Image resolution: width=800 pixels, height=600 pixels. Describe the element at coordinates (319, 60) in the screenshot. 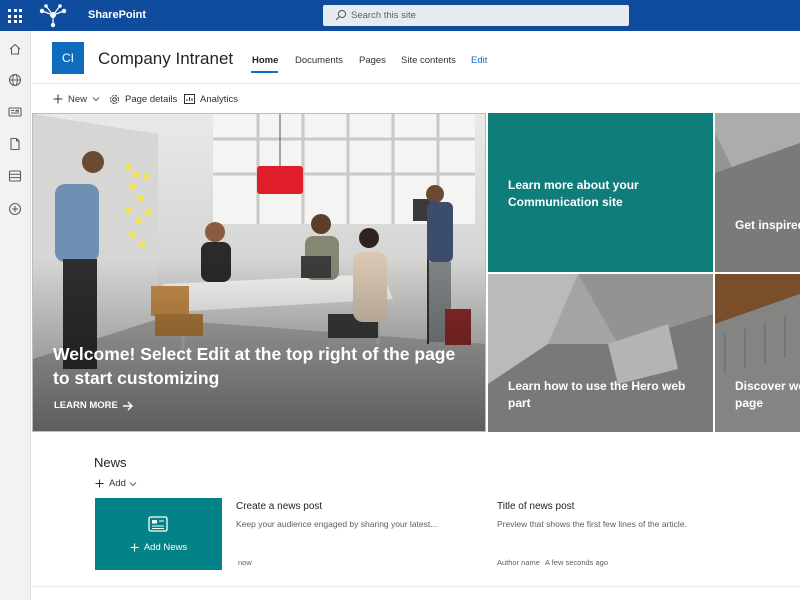

I see `nav-documents: Documents` at that location.